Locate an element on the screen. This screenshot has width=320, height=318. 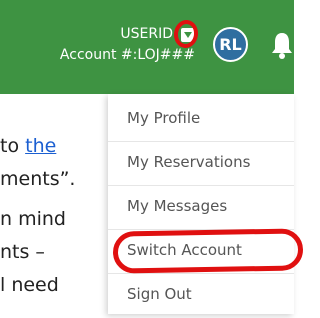
account-number: Account #:LOJ### is located at coordinates (127, 55).